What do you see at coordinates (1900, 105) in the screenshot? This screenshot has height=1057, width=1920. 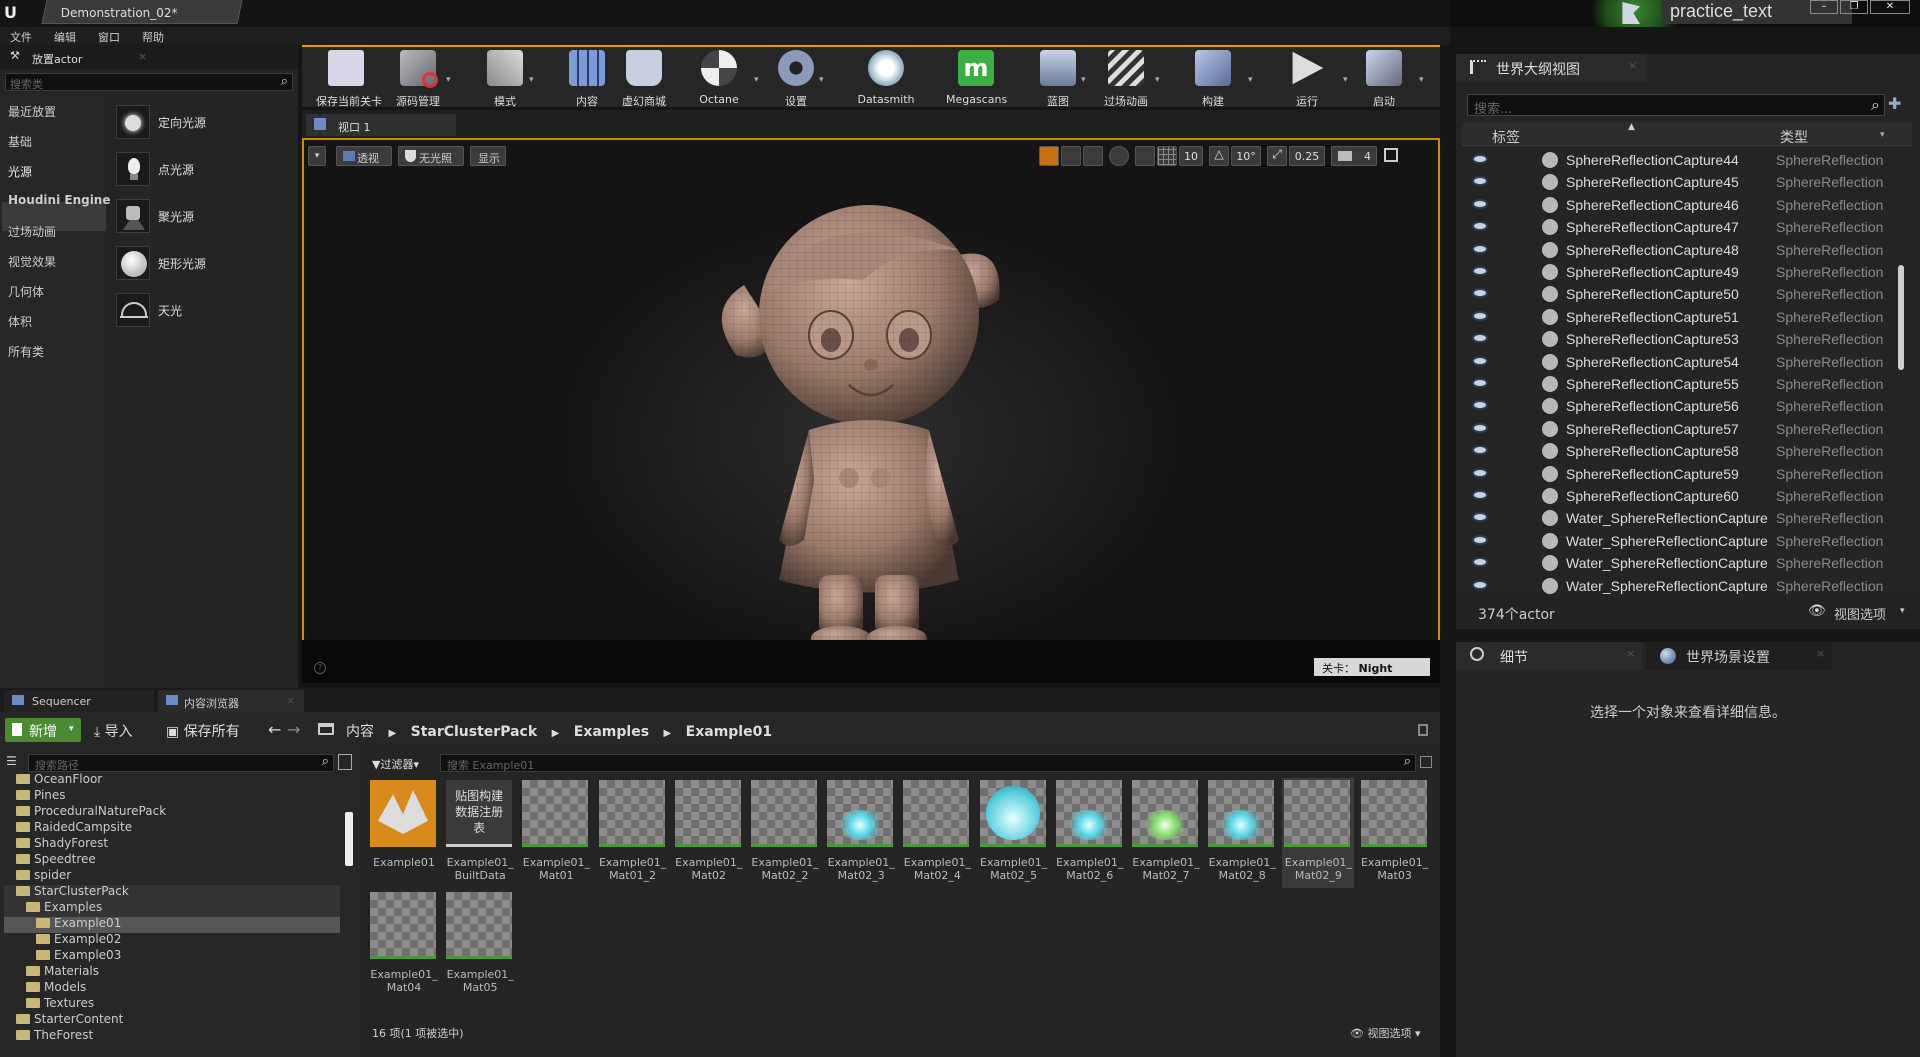 I see `add-filter-icon: ✚` at bounding box center [1900, 105].